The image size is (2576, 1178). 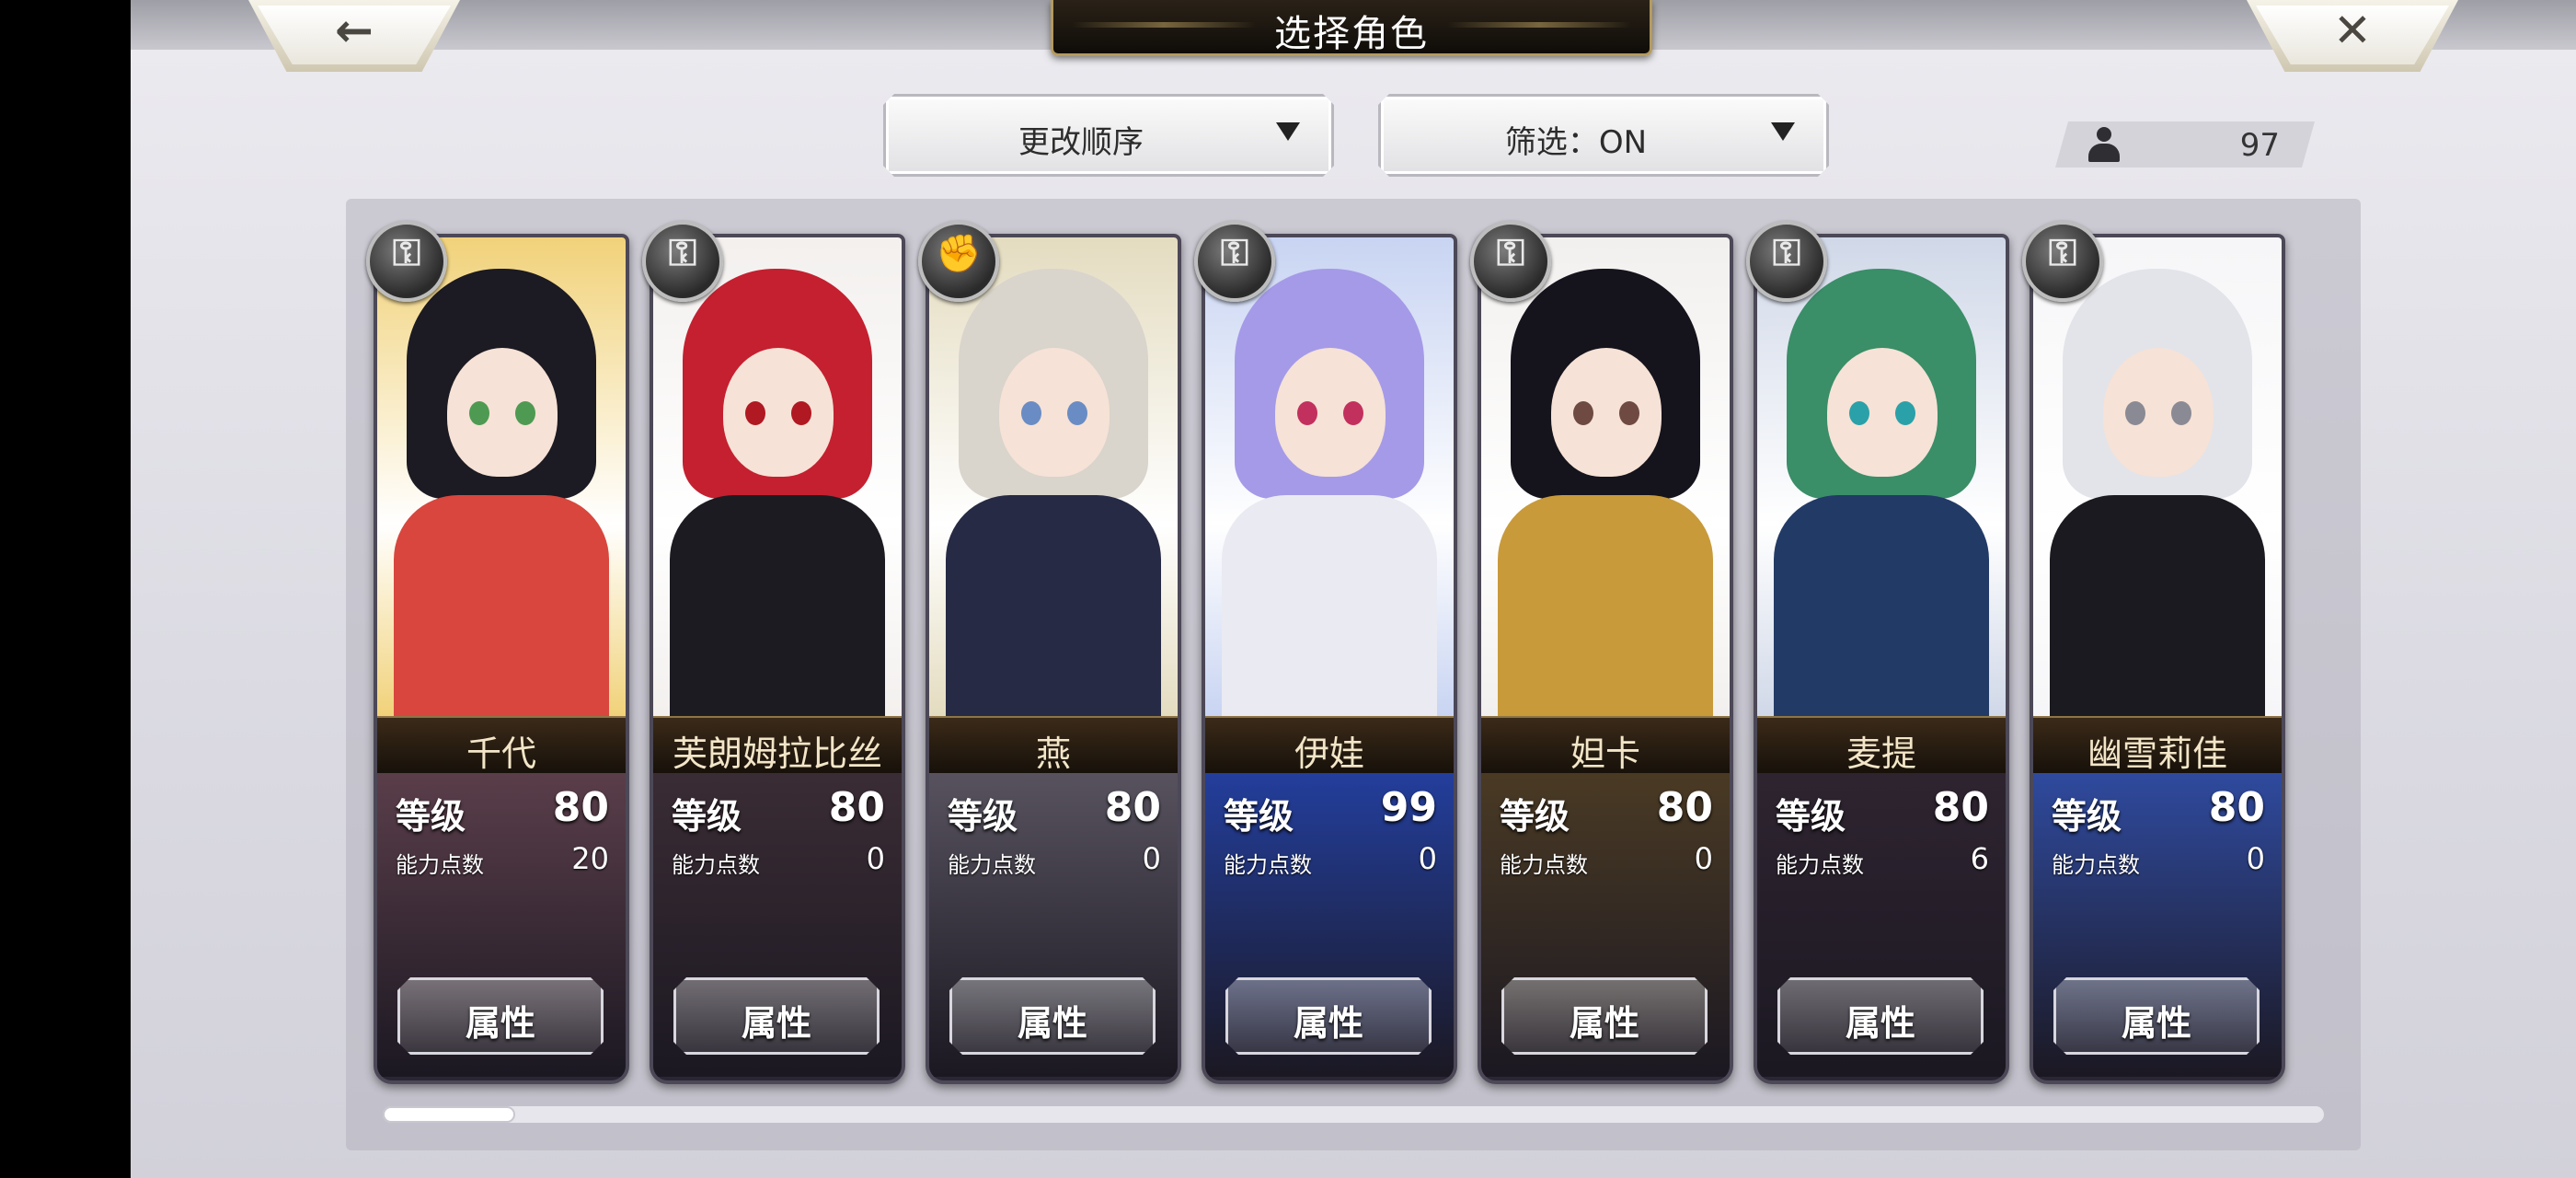 I want to click on chevron-down-icon, so click(x=1288, y=131).